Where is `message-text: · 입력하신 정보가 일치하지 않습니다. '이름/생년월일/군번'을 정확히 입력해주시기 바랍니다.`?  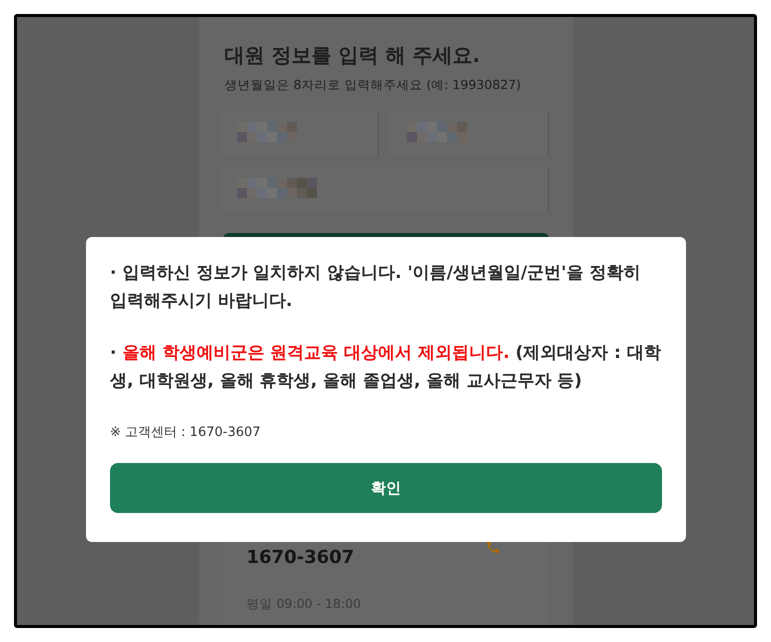
message-text: · 입력하신 정보가 일치하지 않습니다. '이름/생년월일/군번'을 정확히 입력해주시기 바랍니다. is located at coordinates (376, 287).